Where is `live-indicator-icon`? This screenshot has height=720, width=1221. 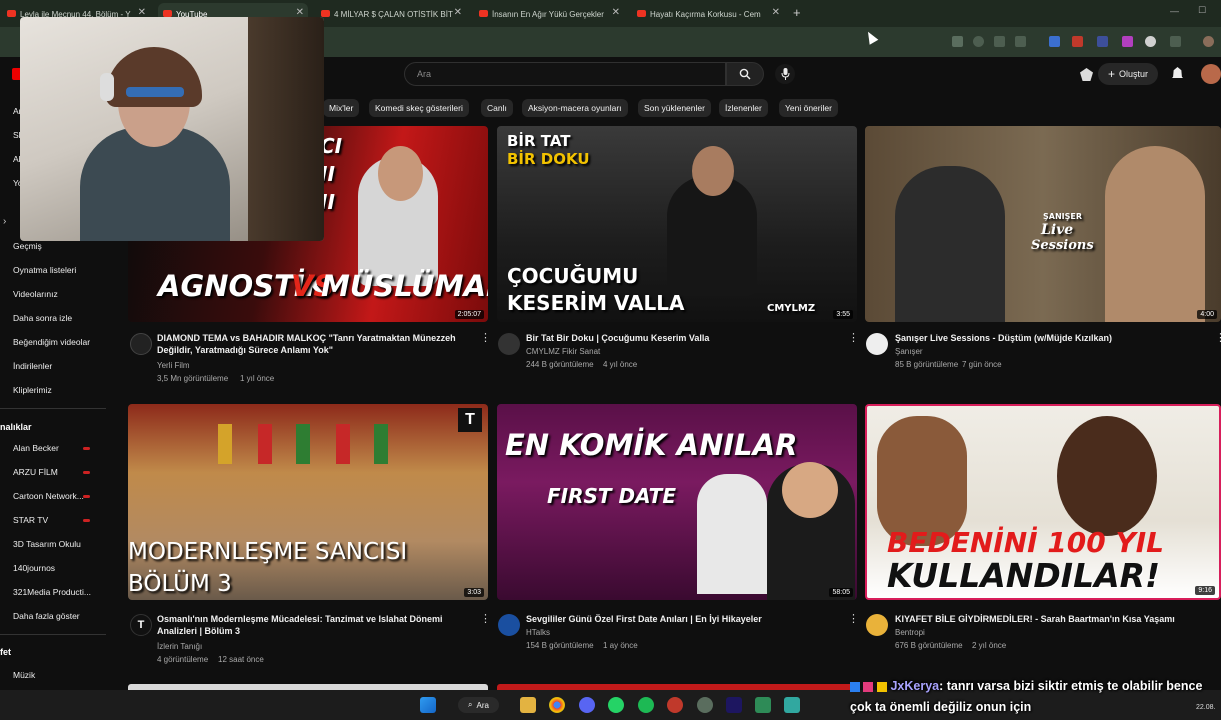
live-indicator-icon is located at coordinates (86, 472).